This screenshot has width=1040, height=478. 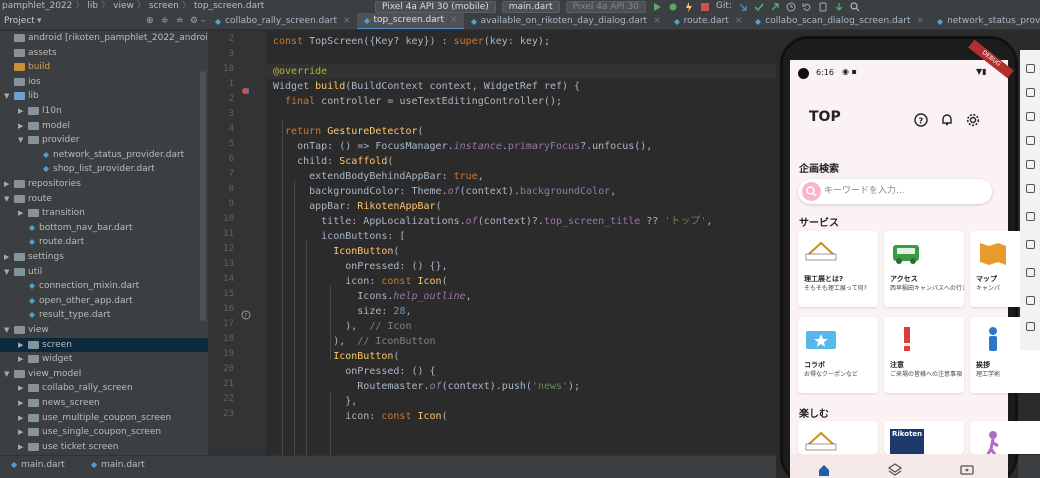 What do you see at coordinates (378, 176) in the screenshot?
I see `code-line: extendBodyBehindAppBar: true,` at bounding box center [378, 176].